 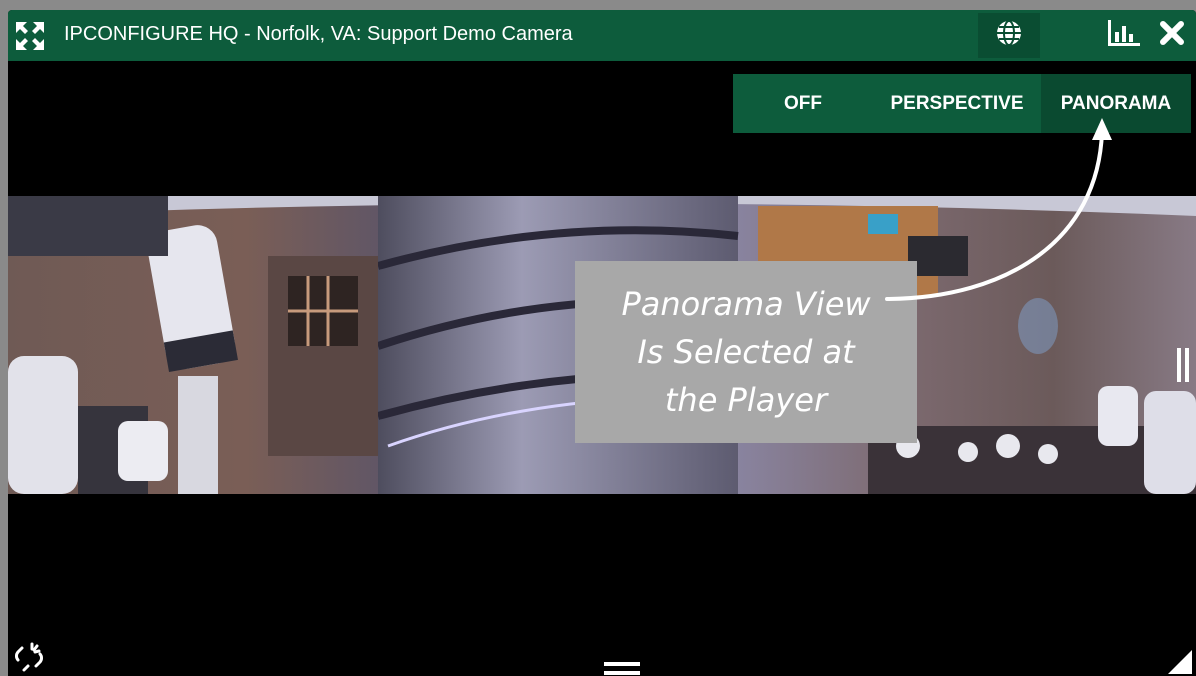 What do you see at coordinates (30, 36) in the screenshot?
I see `expand-arrows-icon` at bounding box center [30, 36].